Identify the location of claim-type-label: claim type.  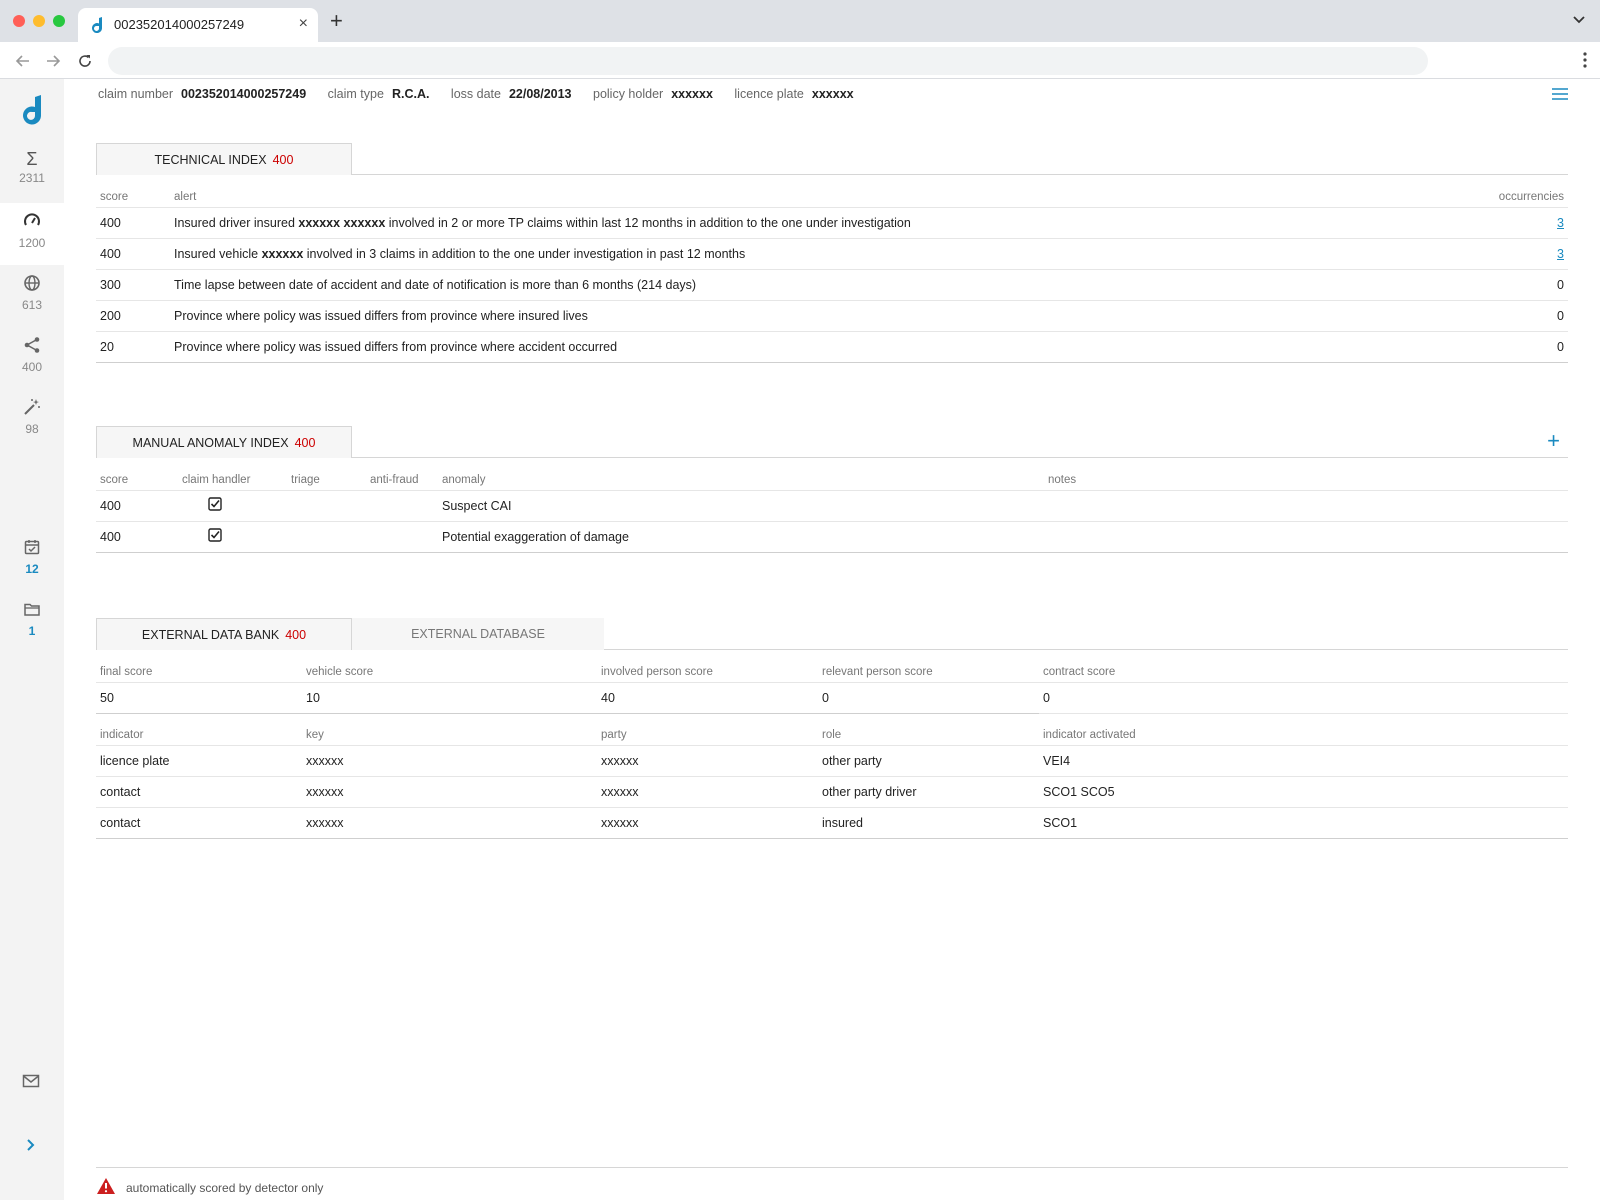
(355, 94).